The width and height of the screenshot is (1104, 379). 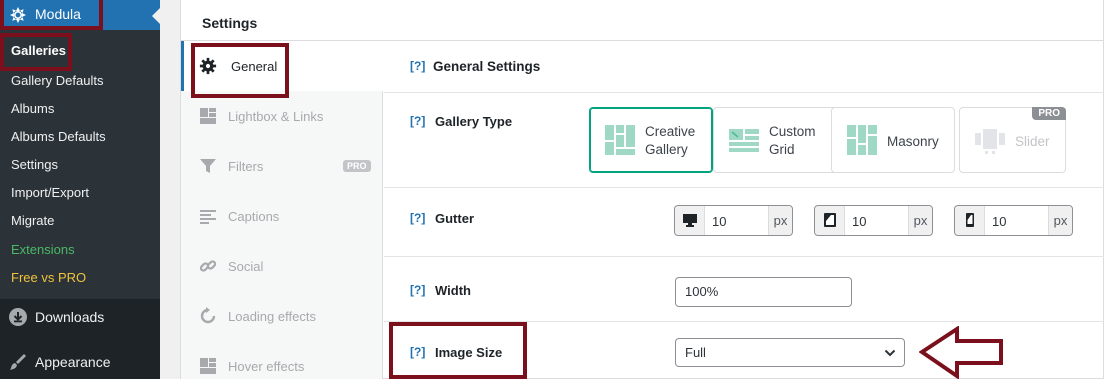 I want to click on device-desktop, so click(x=690, y=220).